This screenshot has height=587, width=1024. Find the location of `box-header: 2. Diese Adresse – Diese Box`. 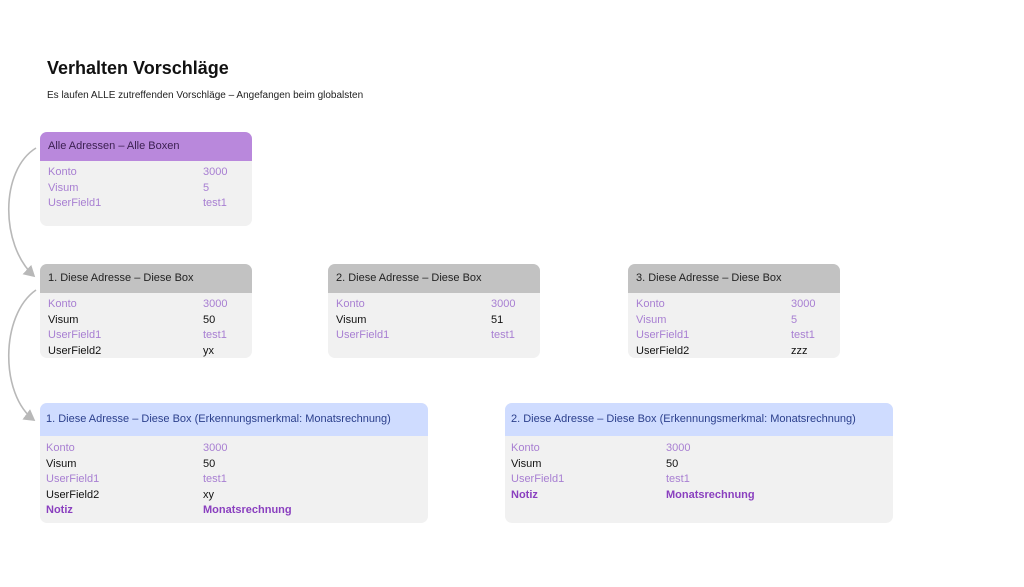

box-header: 2. Diese Adresse – Diese Box is located at coordinates (434, 278).